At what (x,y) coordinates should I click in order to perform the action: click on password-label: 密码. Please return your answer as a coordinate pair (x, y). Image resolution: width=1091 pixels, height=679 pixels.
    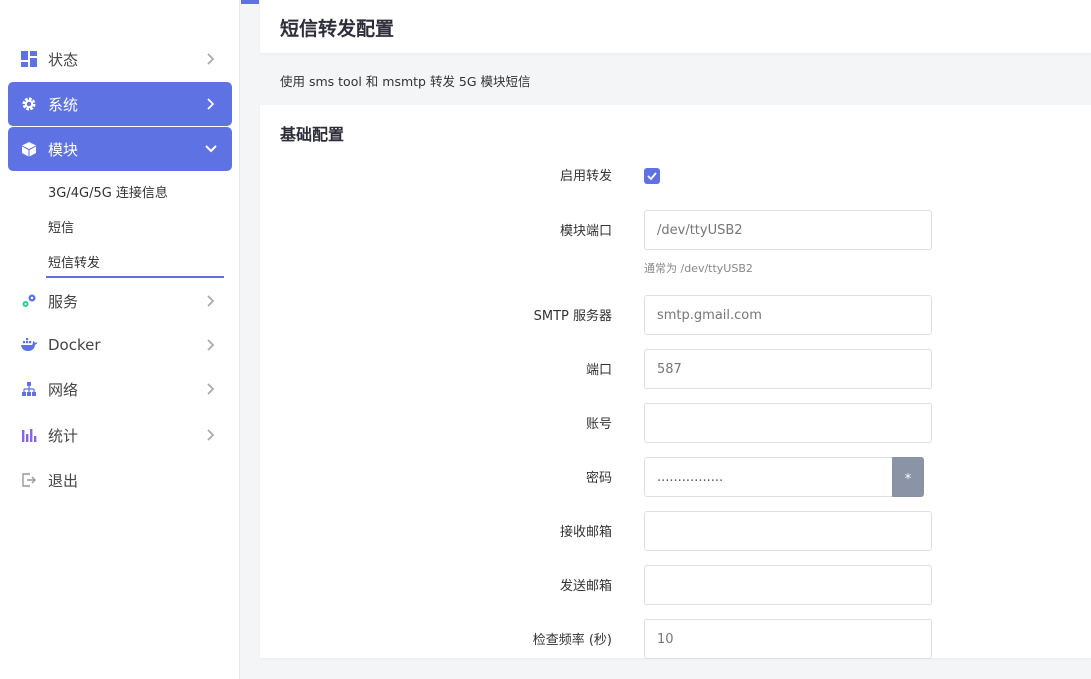
    Looking at the image, I should click on (598, 478).